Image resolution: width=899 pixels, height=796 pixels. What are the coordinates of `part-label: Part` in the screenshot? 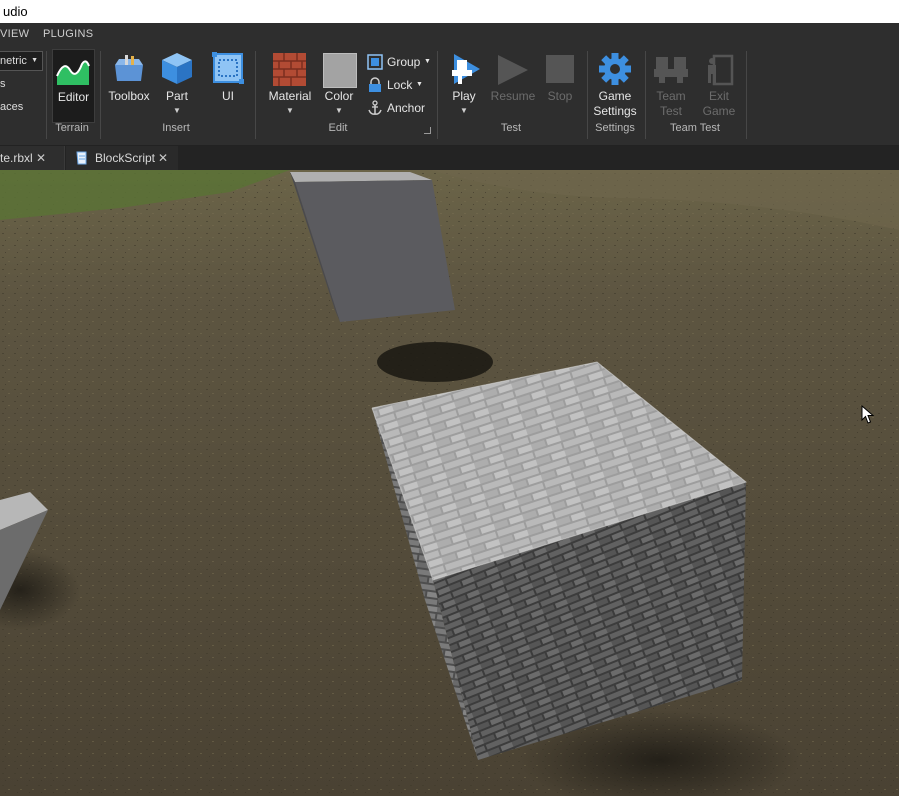 It's located at (176, 96).